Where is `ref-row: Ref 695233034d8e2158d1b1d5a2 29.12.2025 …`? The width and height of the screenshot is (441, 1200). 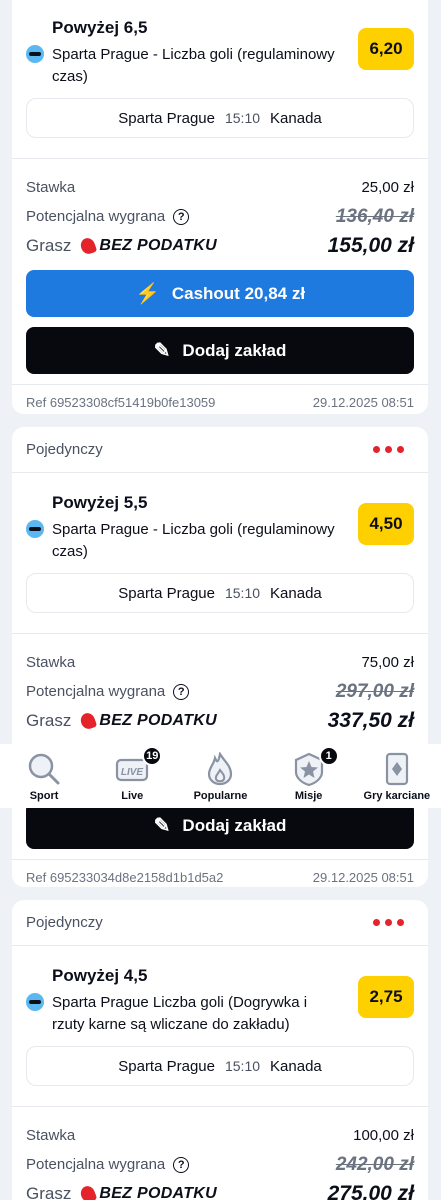
ref-row: Ref 695233034d8e2158d1b1d5a2 29.12.2025 … is located at coordinates (220, 873).